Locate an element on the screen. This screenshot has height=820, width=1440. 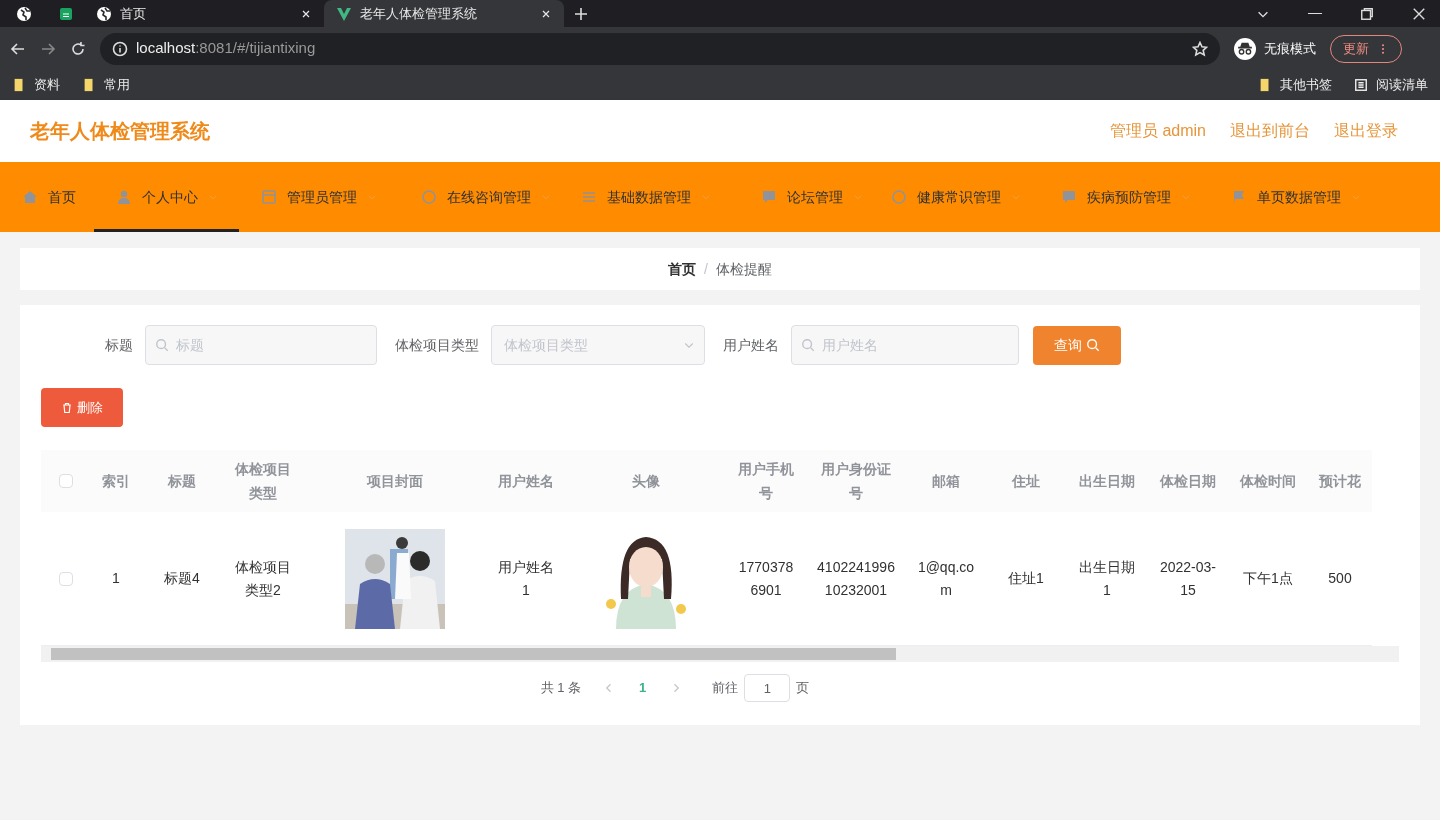
restore-icon is located at coordinates (1367, 13).